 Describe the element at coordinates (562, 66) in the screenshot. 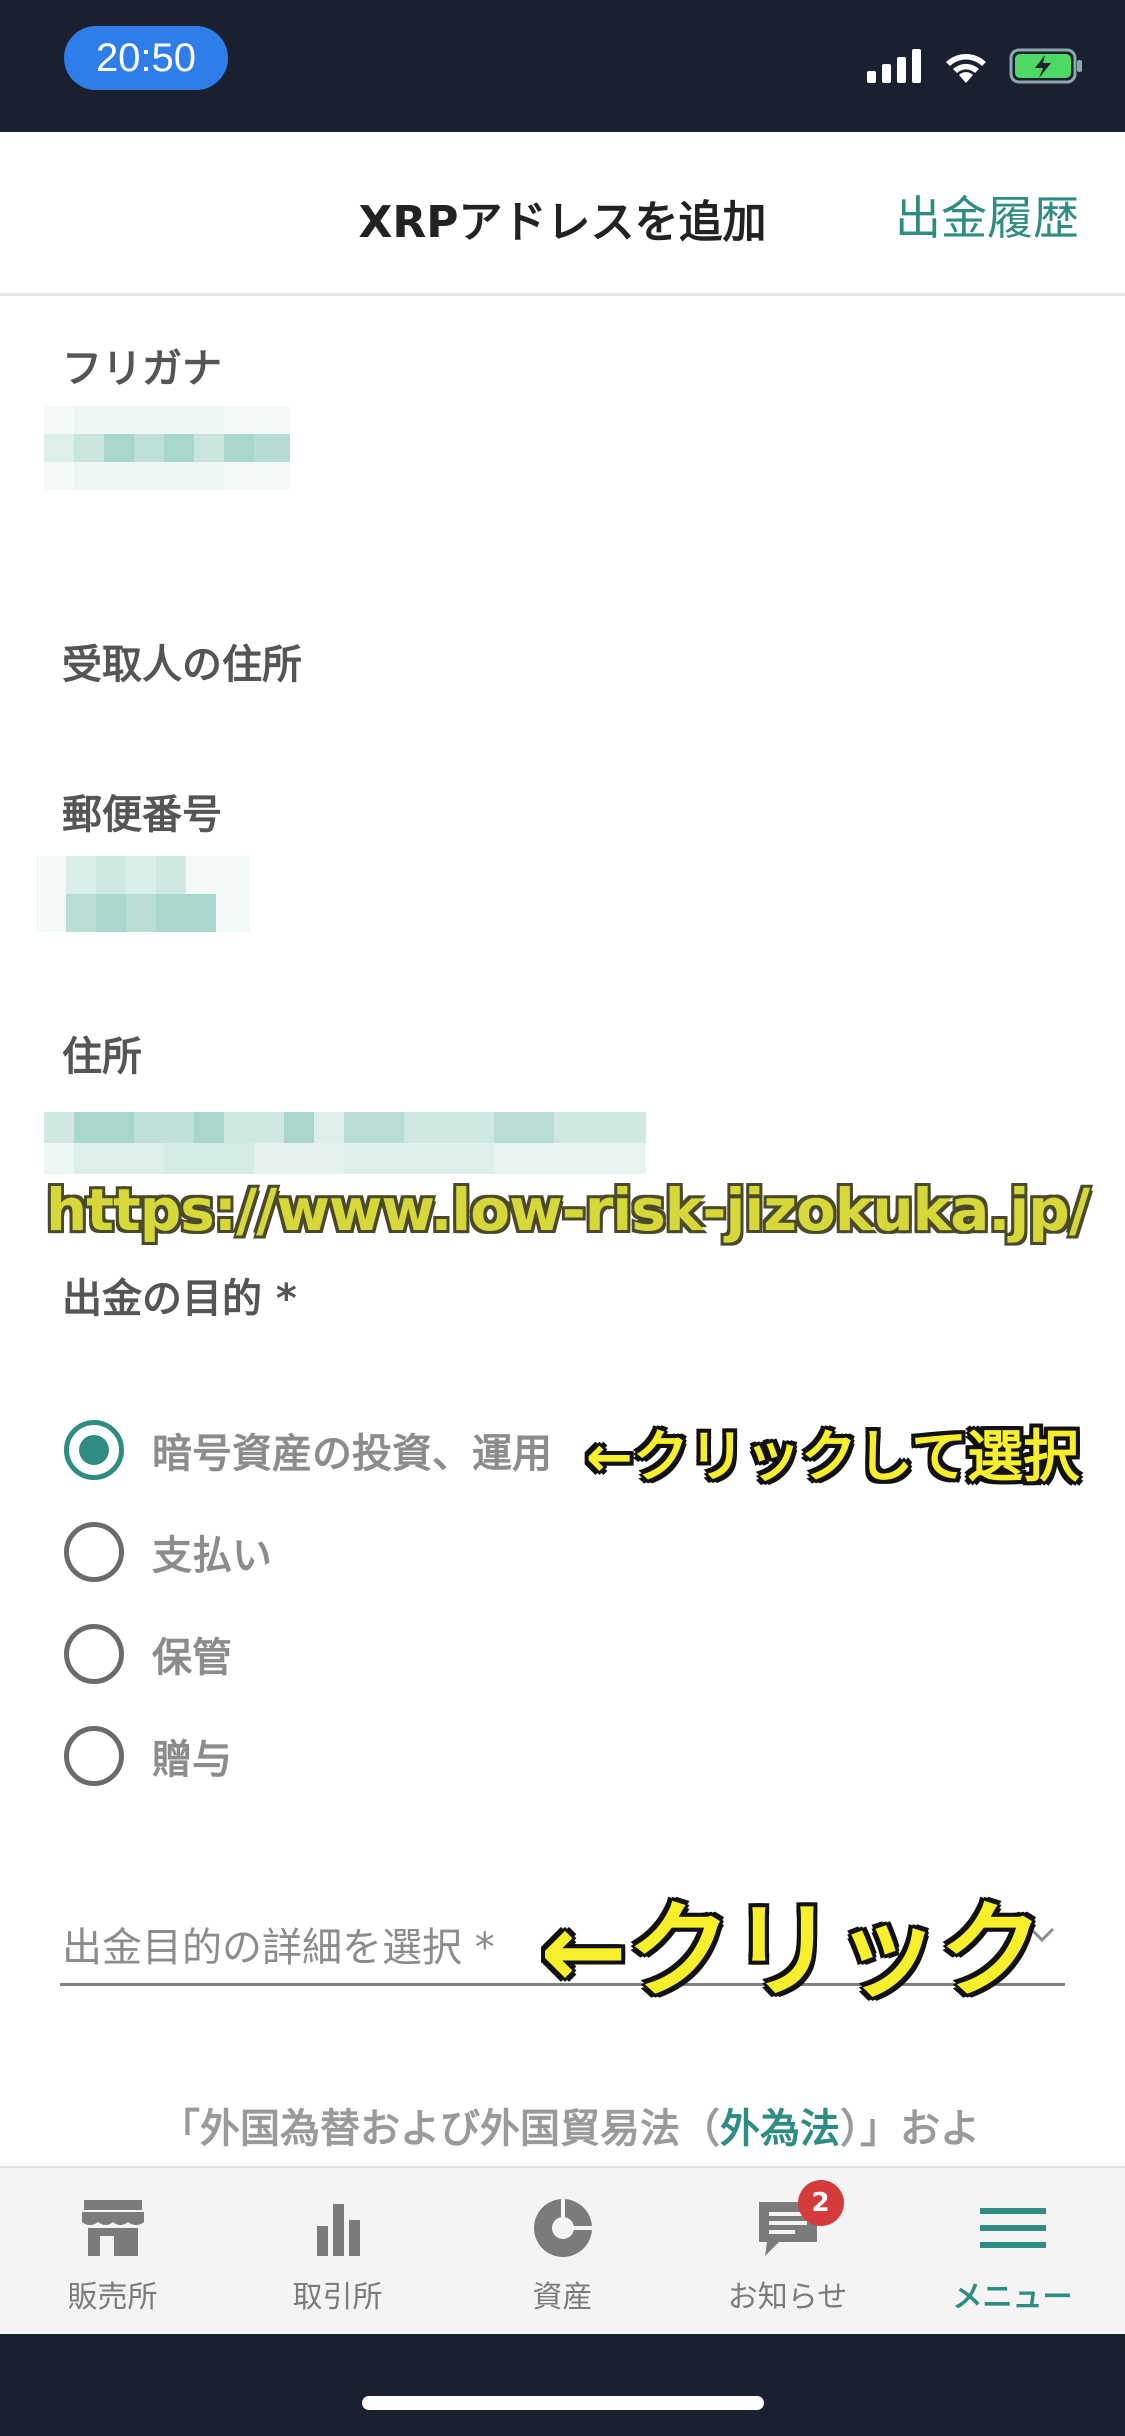

I see `status-bar: 20:50` at that location.